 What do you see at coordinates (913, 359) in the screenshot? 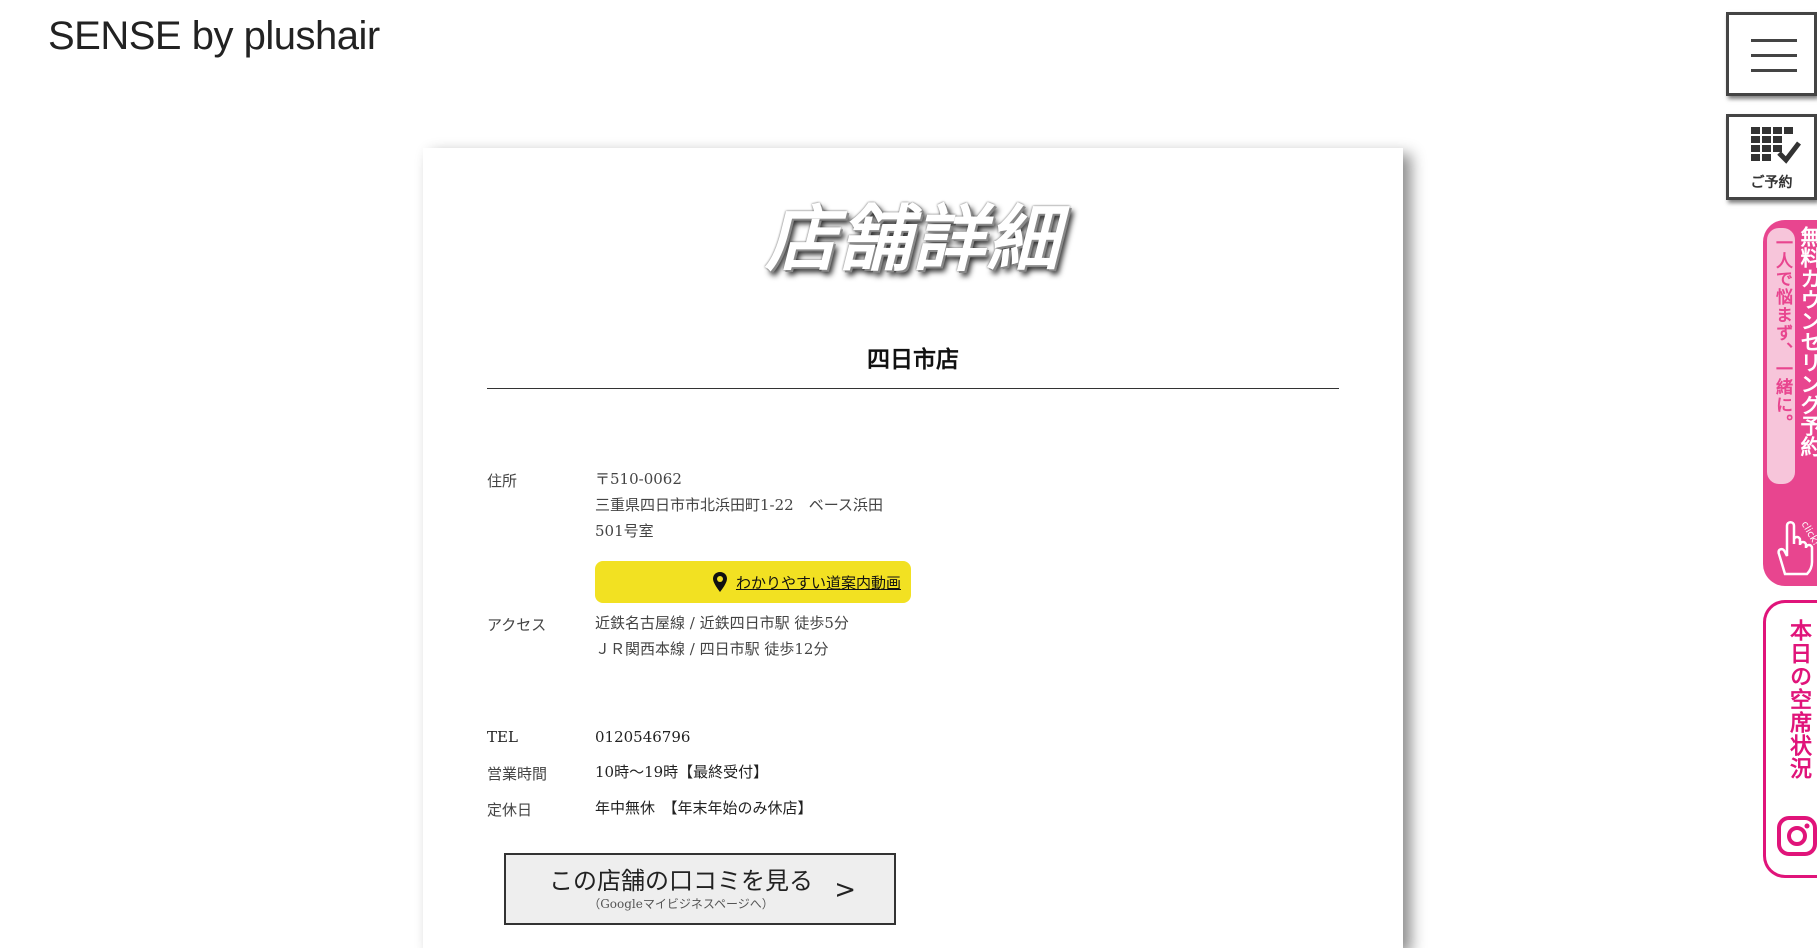
I see `store-name: 四日市店` at bounding box center [913, 359].